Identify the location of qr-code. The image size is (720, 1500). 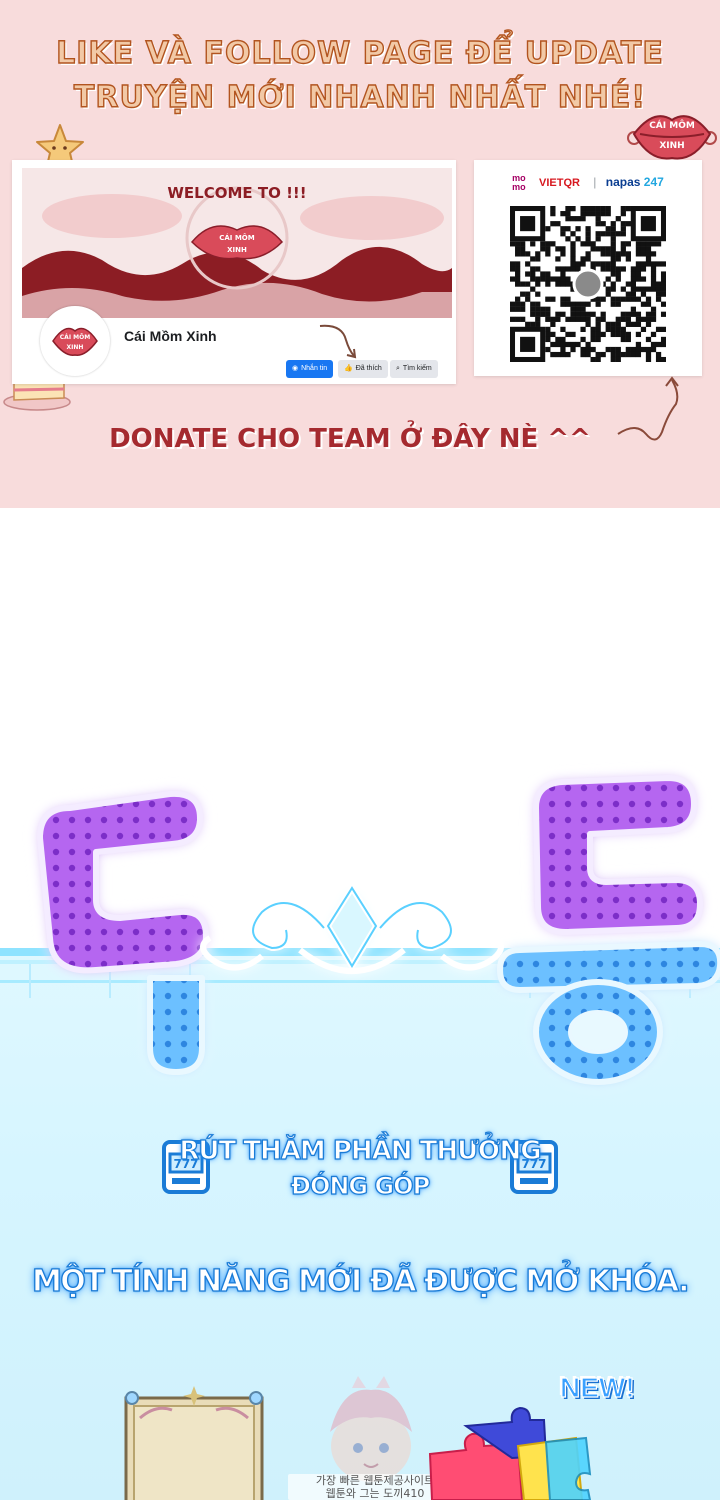
(588, 284).